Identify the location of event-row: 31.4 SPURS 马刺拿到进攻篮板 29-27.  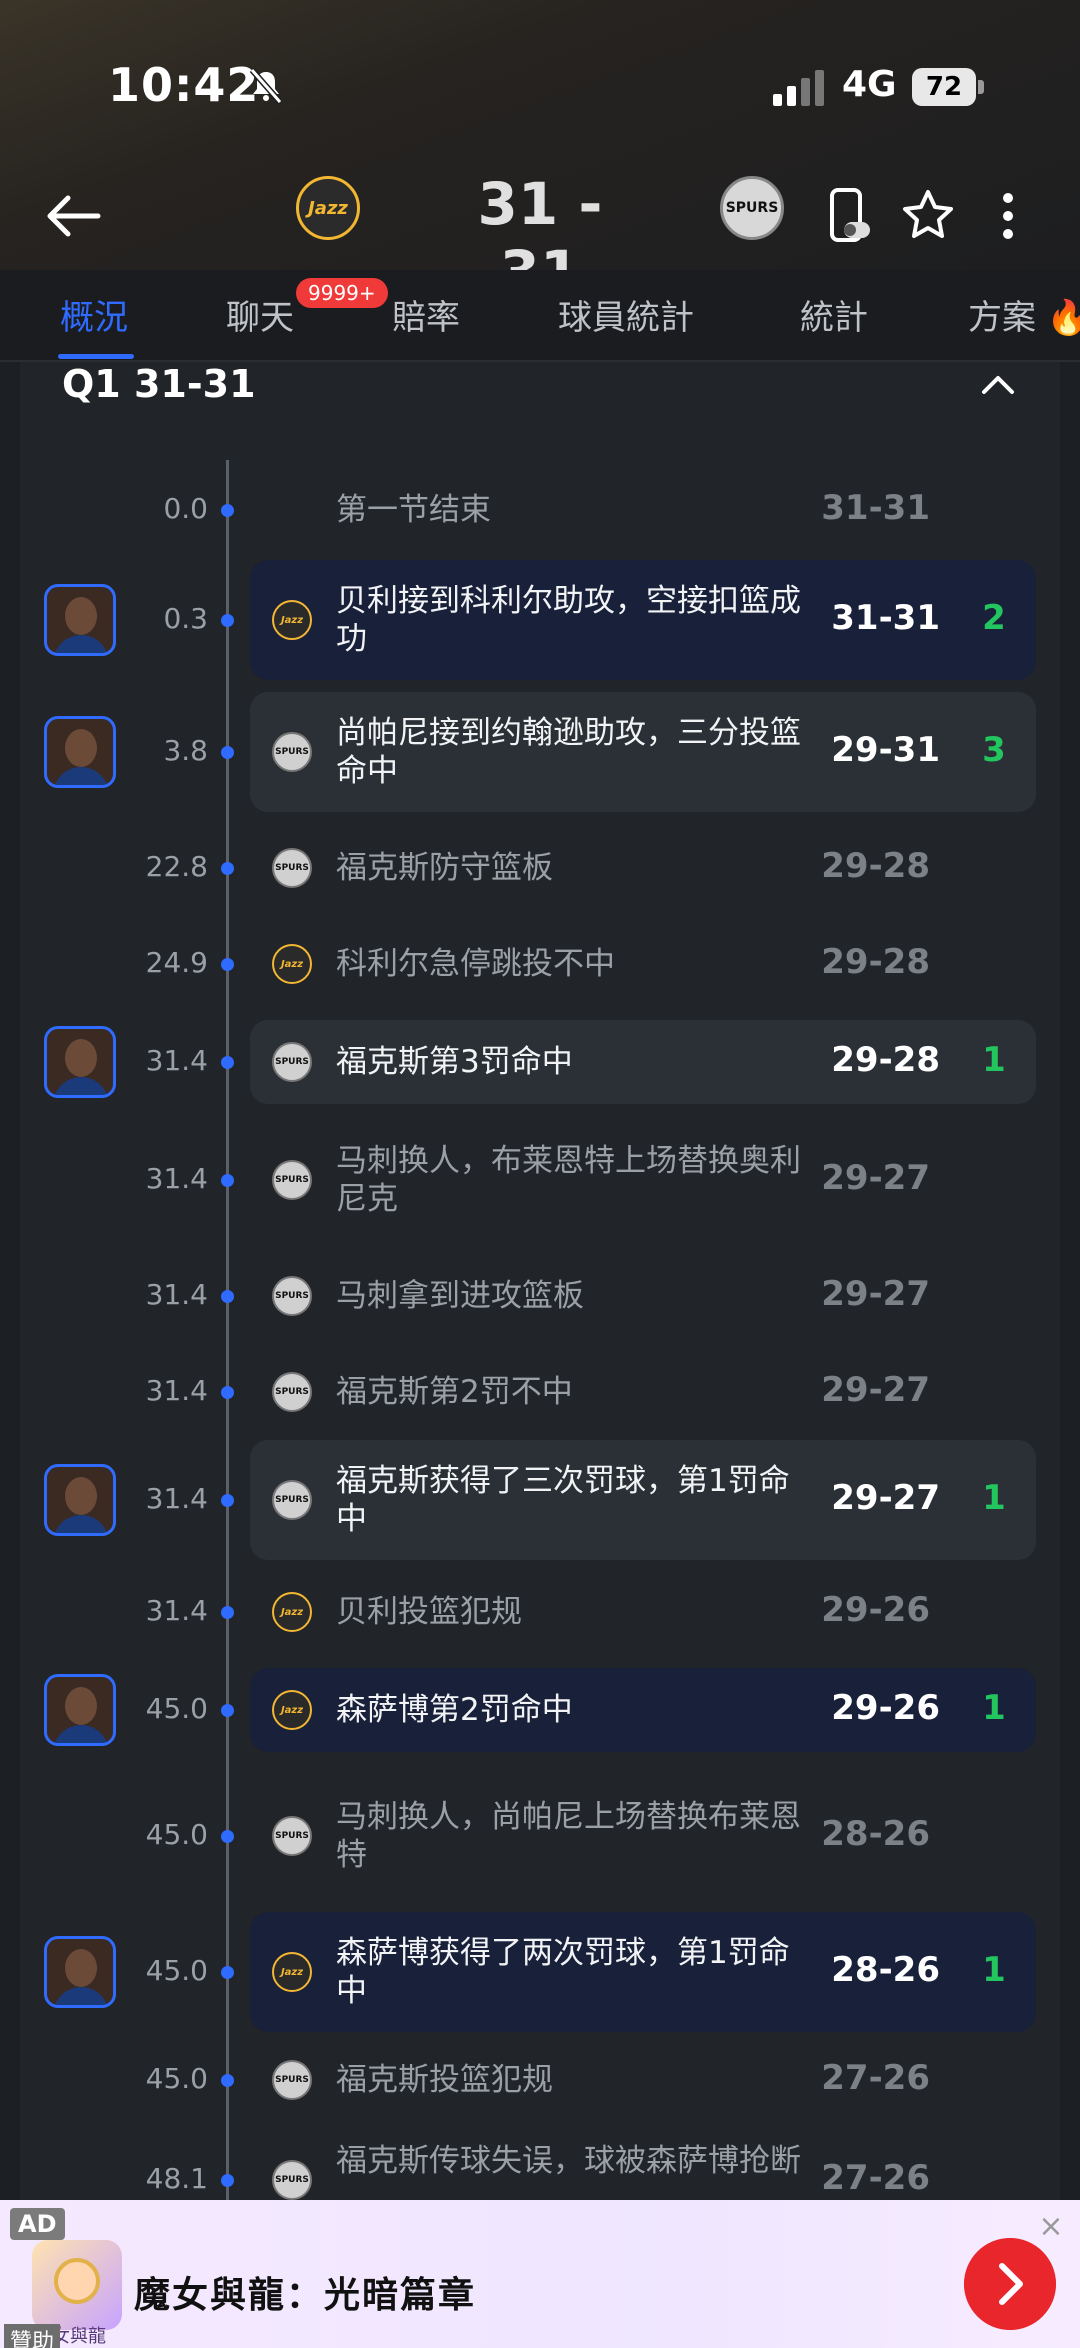
(540, 1296).